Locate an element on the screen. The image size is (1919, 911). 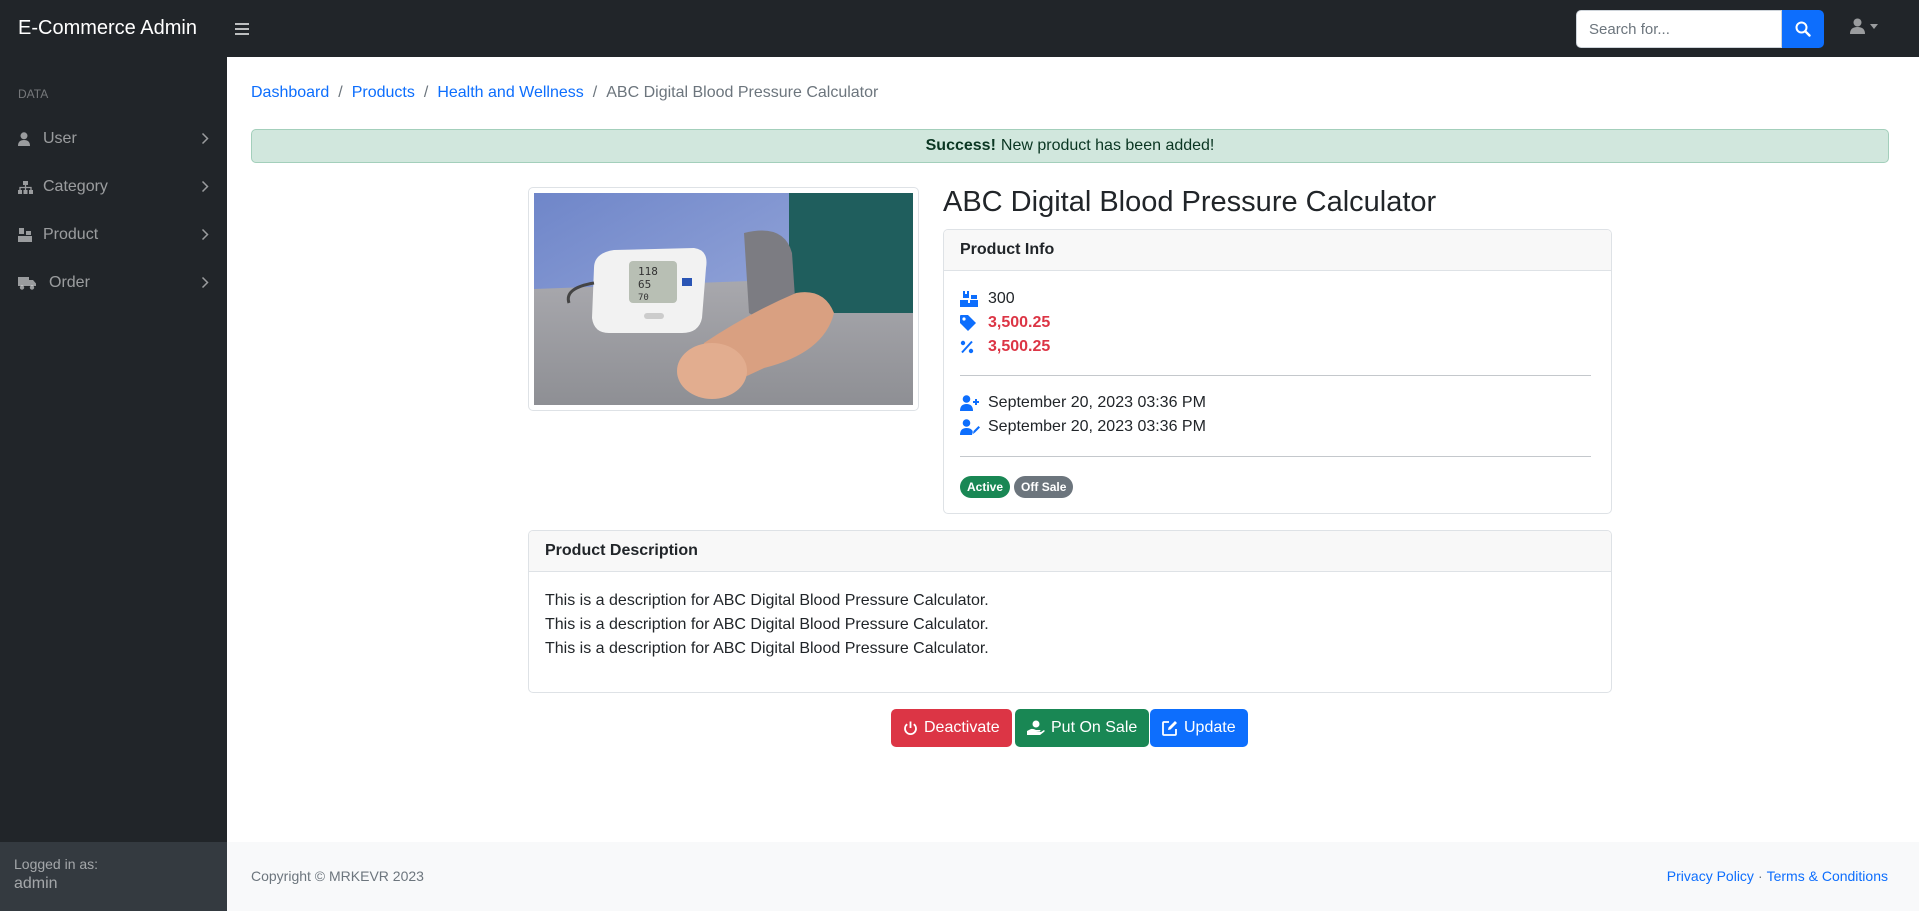
svg-text: 118 is located at coordinates (648, 271).